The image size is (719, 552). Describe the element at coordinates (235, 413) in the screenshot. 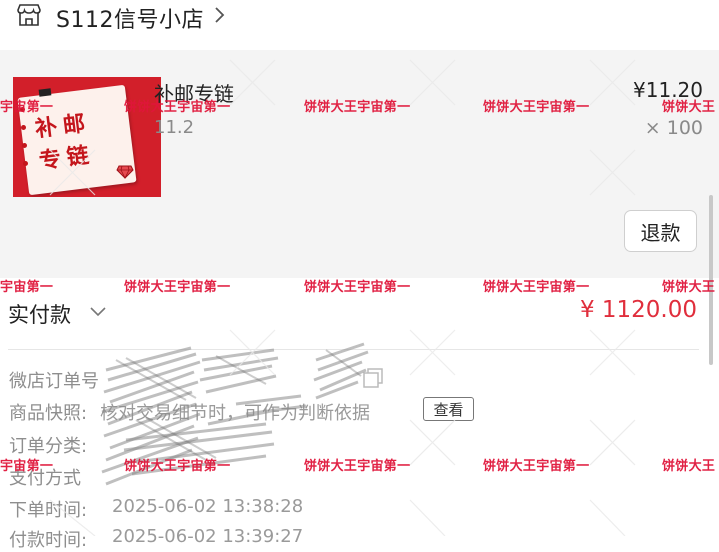

I see `snapshot-value: 核对交易细节时，可作为判断依据` at that location.